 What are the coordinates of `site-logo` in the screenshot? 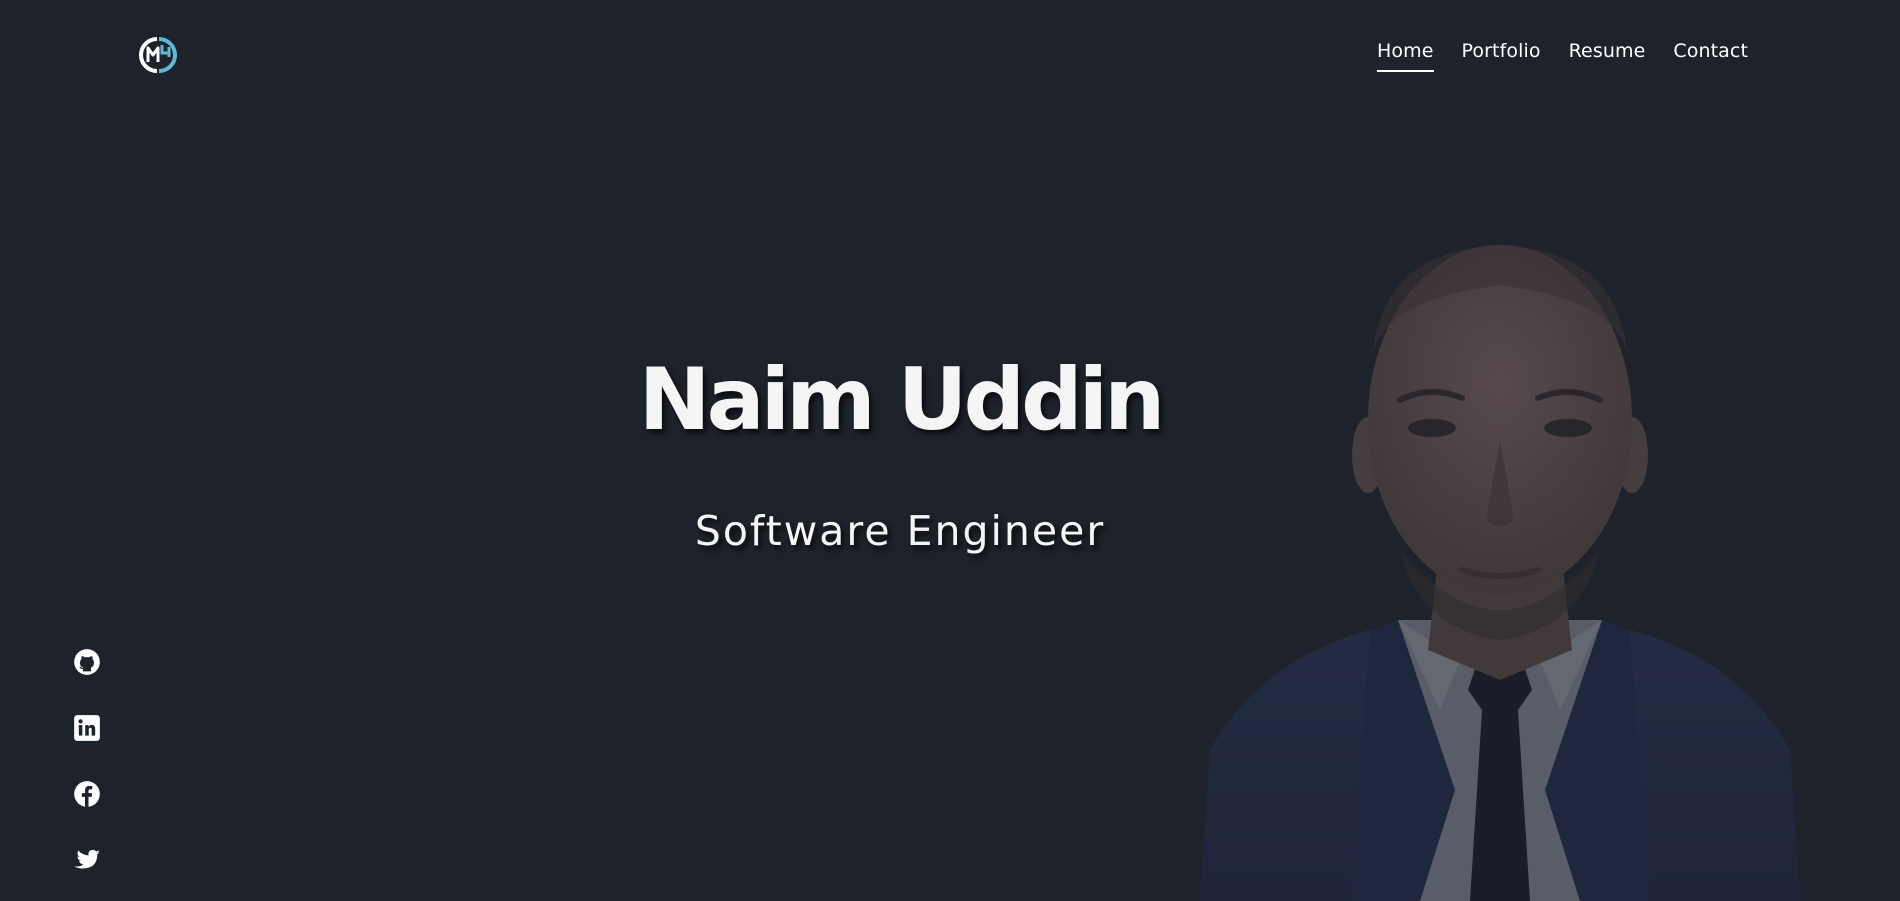 It's located at (158, 55).